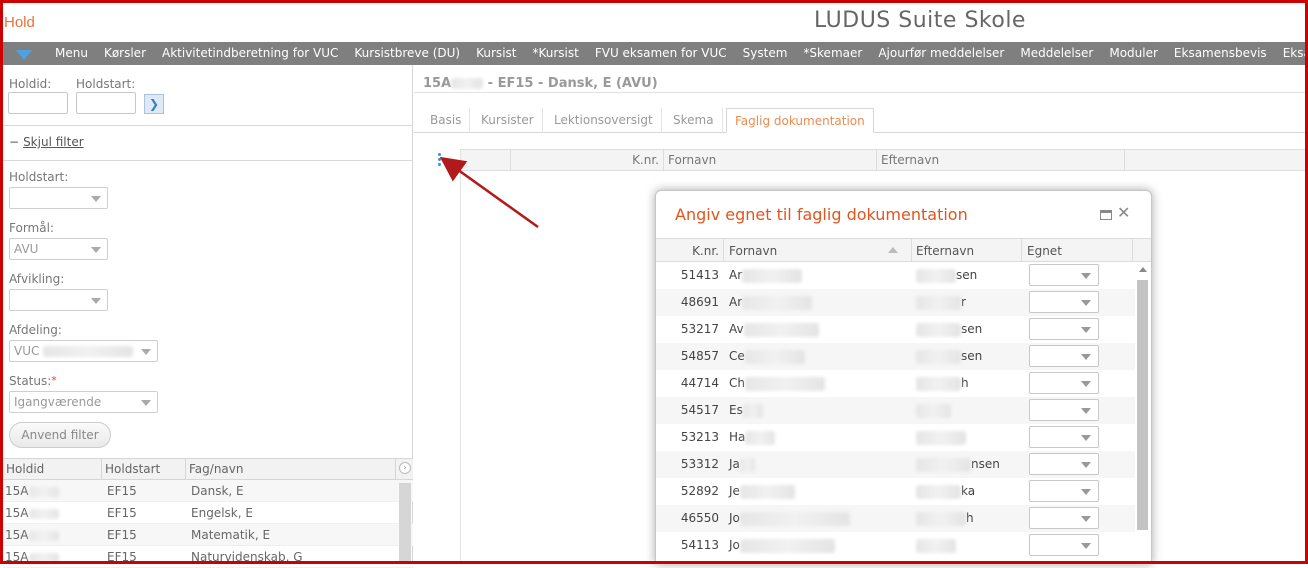 The height and width of the screenshot is (568, 1308). Describe the element at coordinates (895, 275) in the screenshot. I see `table-row: 51413 Ar sen` at that location.